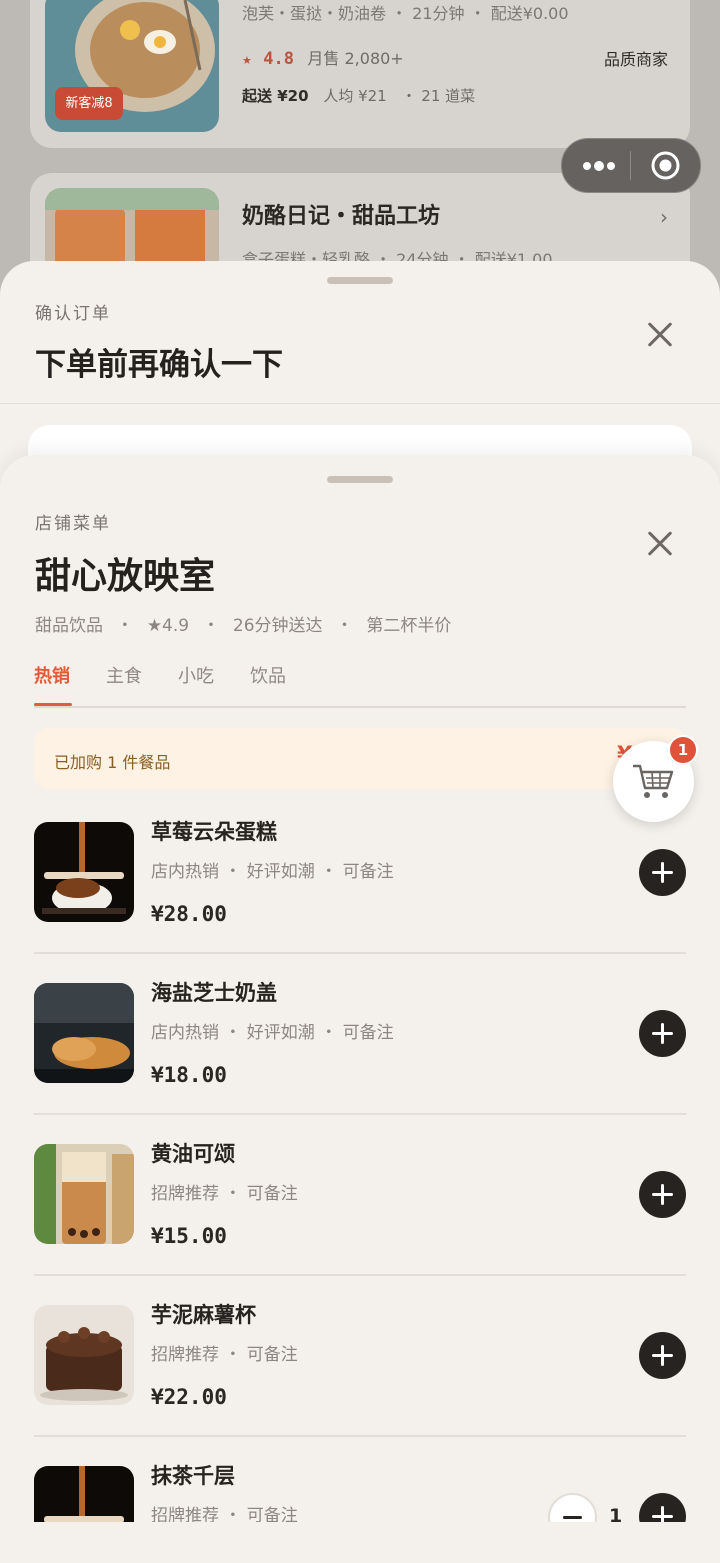  I want to click on promo-badge: 新客减8, so click(89, 103).